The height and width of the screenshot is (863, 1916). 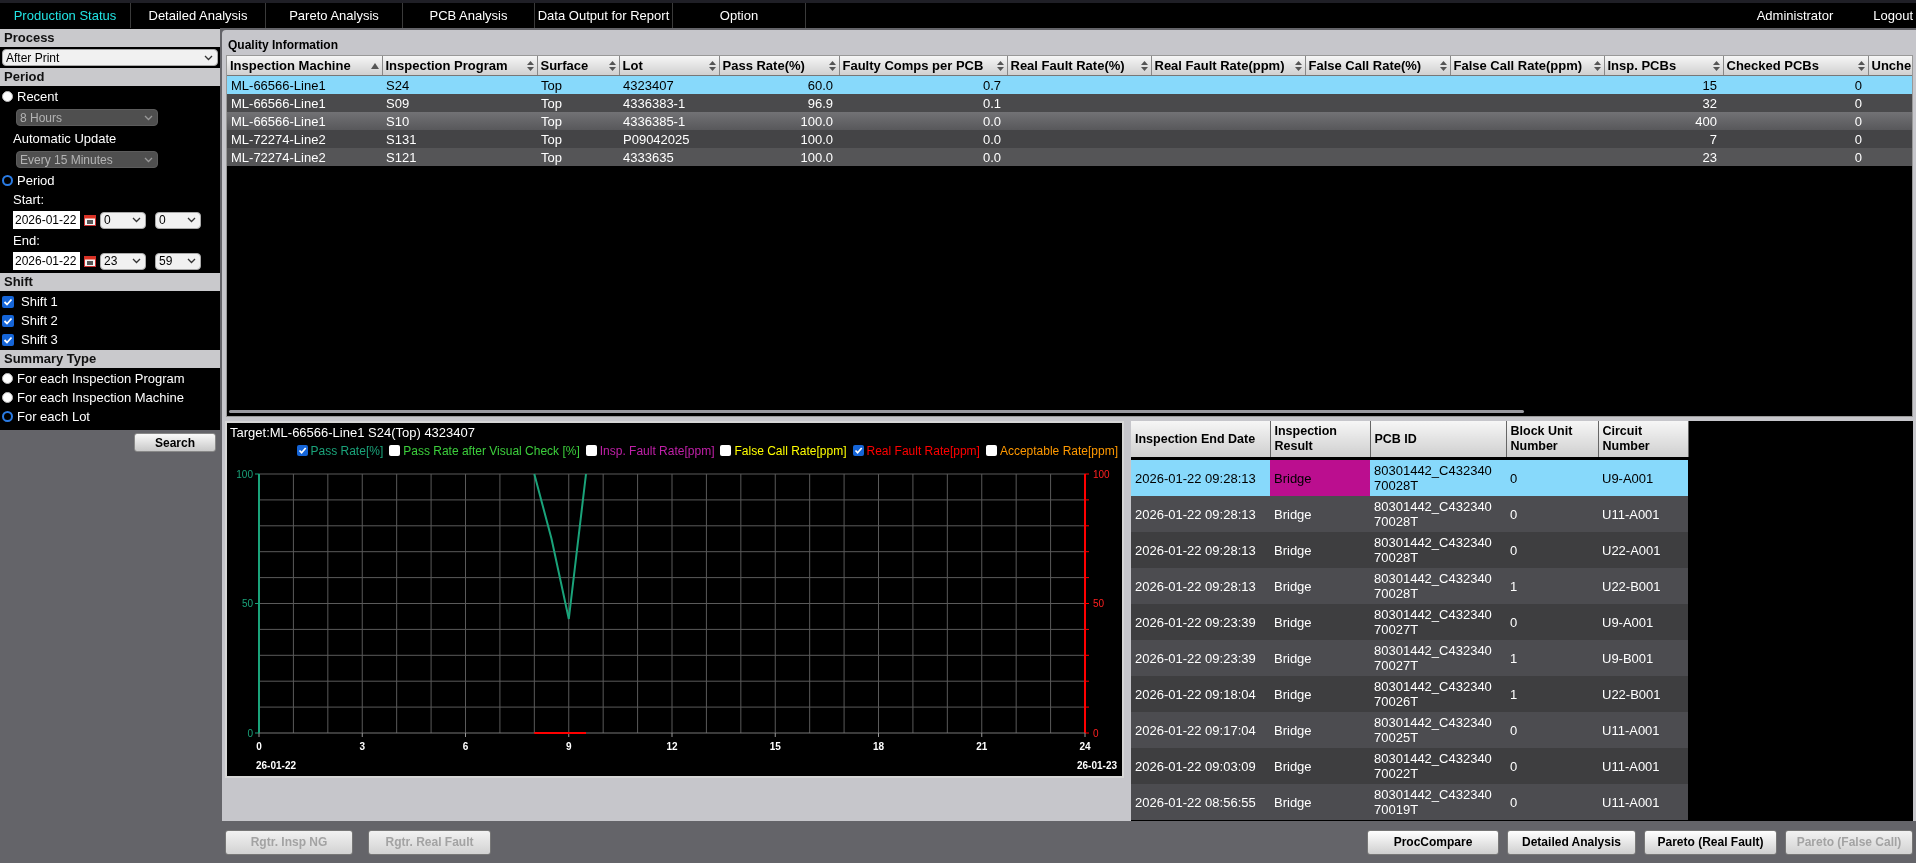 What do you see at coordinates (1409, 477) in the screenshot?
I see `table-row: 2026-01-22 09:28:13 Bridge 80301442_C43234070028T 0 U9-A001` at bounding box center [1409, 477].